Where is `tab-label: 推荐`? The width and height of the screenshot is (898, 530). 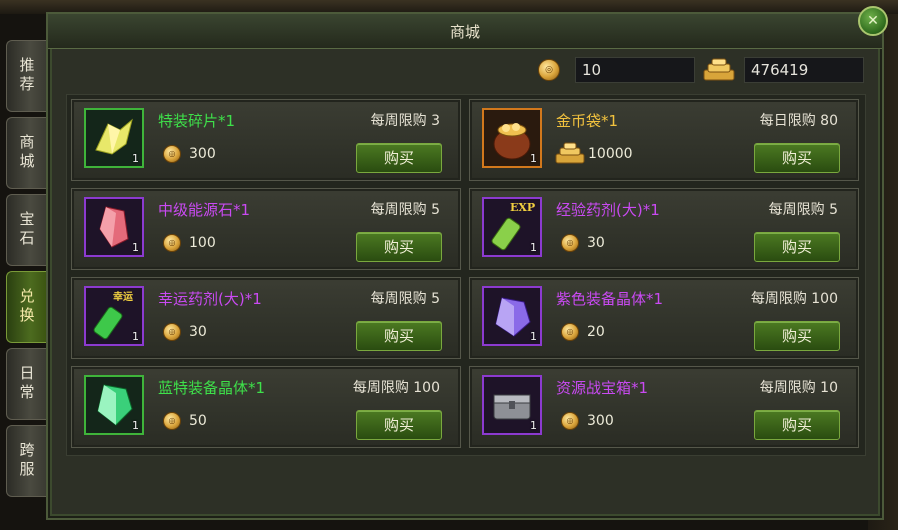 tab-label: 推荐 is located at coordinates (26, 76).